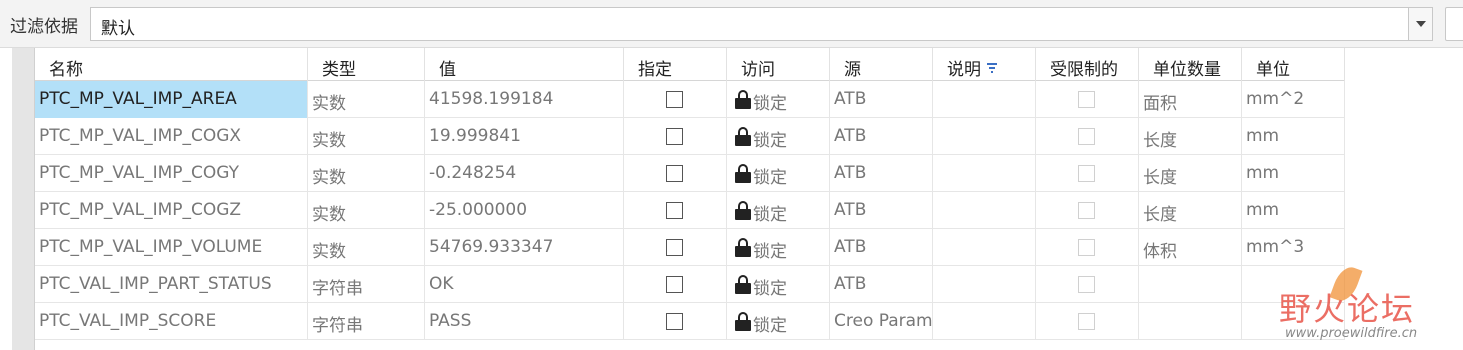 The height and width of the screenshot is (350, 1463). Describe the element at coordinates (690, 136) in the screenshot. I see `table-row: PTC_MP_VAL_IMP_COGX 实数 19.999841 锁定 ATB 长度 mm` at that location.